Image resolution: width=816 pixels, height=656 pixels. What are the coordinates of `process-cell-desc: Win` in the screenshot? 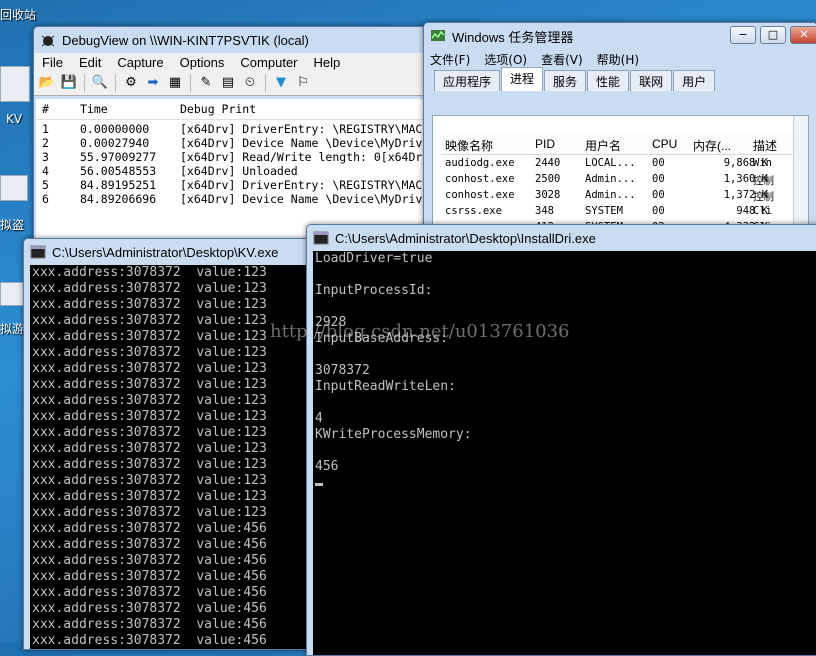 It's located at (762, 163).